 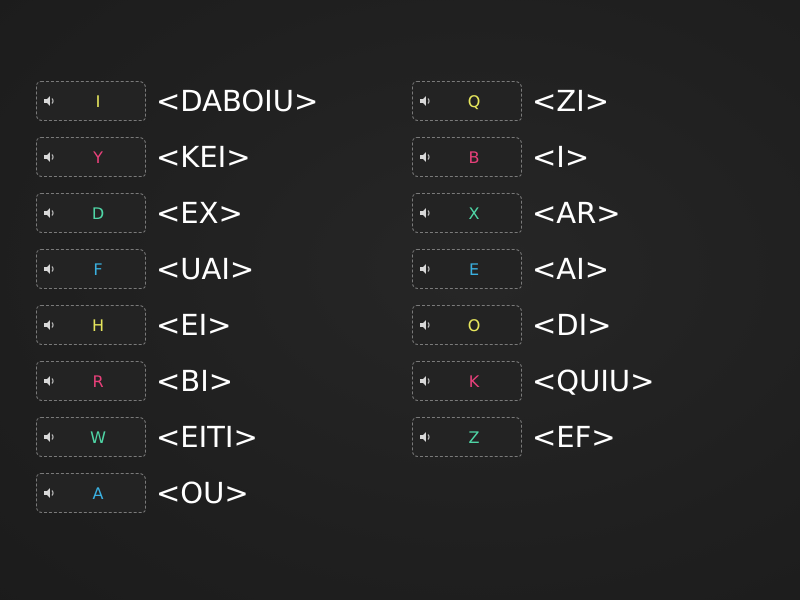 I want to click on pronunciation-label: <AR>, so click(x=576, y=213).